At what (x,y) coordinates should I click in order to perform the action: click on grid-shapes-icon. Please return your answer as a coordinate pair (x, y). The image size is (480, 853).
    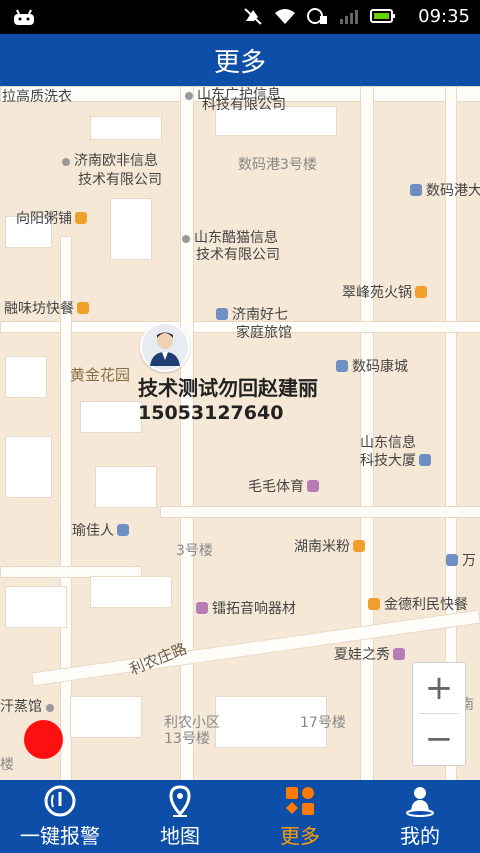
    Looking at the image, I should click on (300, 801).